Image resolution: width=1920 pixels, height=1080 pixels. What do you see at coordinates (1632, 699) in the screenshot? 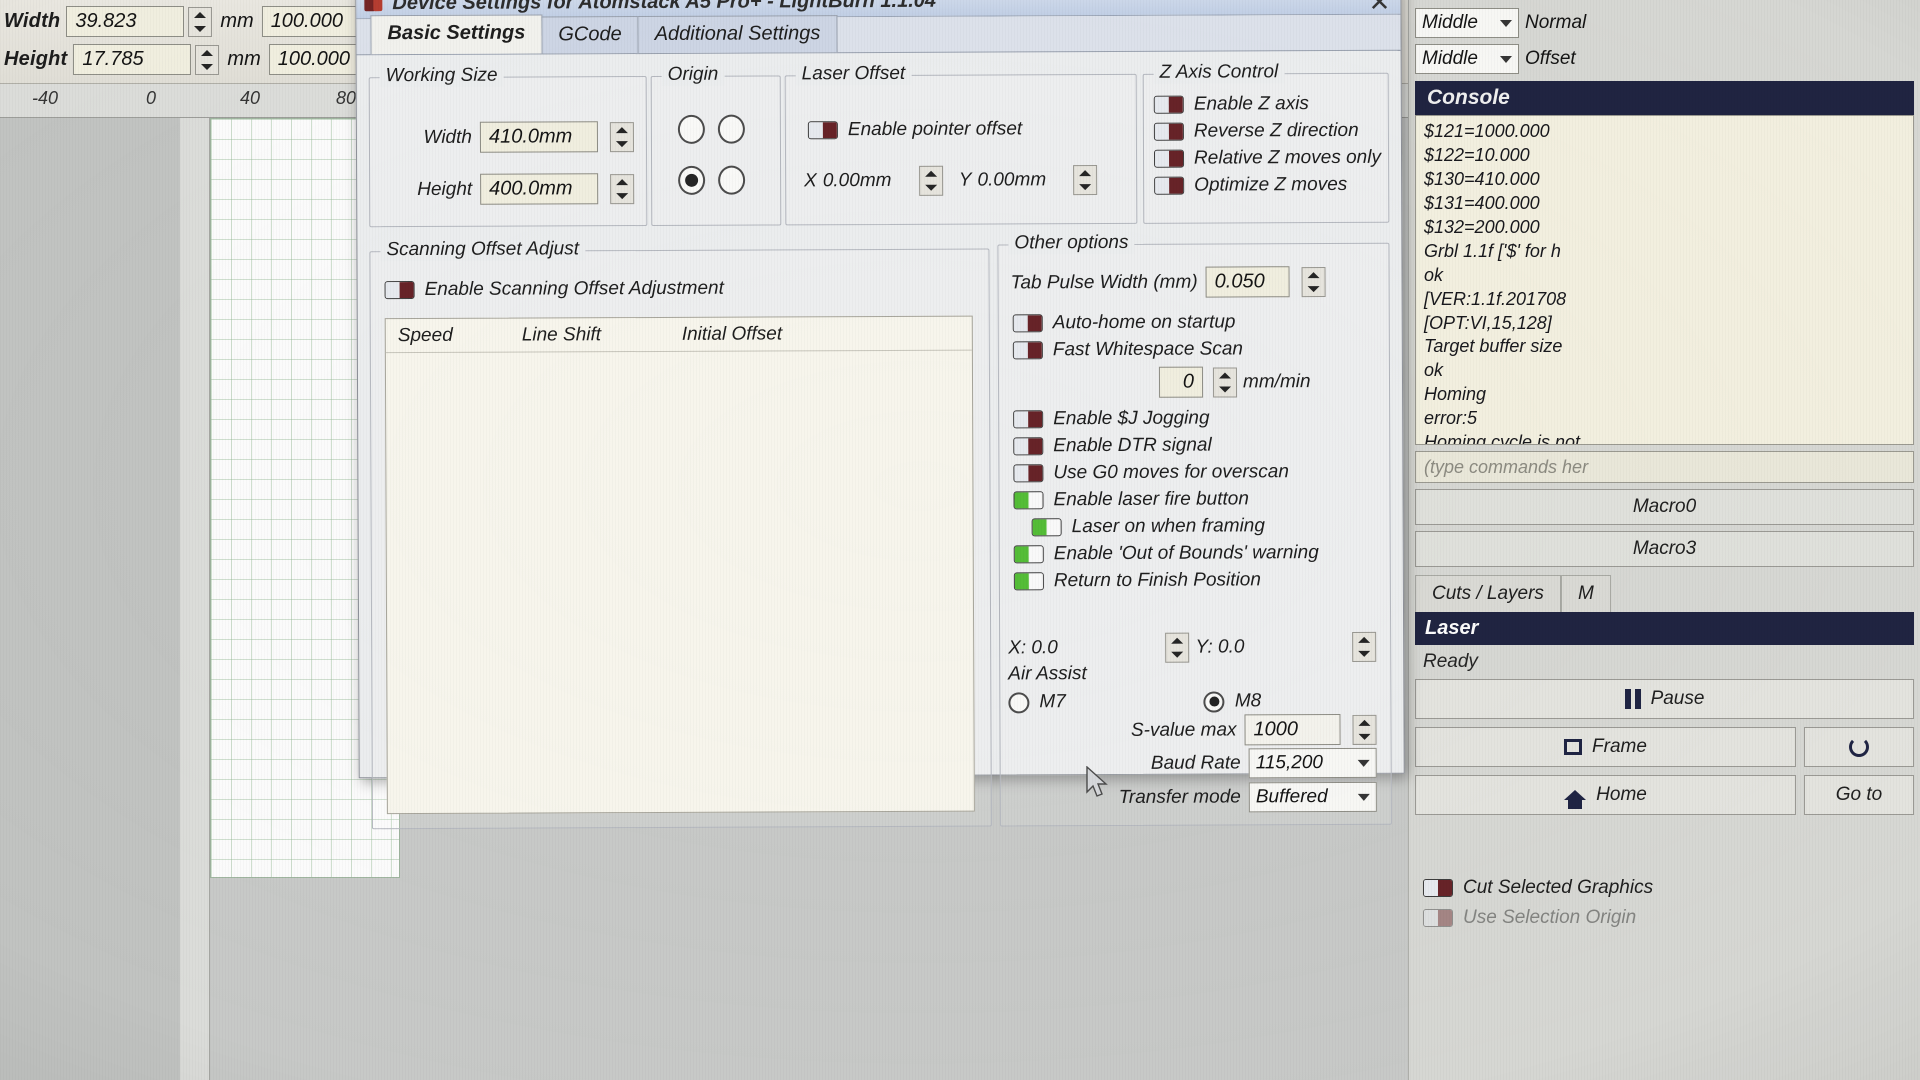
I see `pause-icon` at bounding box center [1632, 699].